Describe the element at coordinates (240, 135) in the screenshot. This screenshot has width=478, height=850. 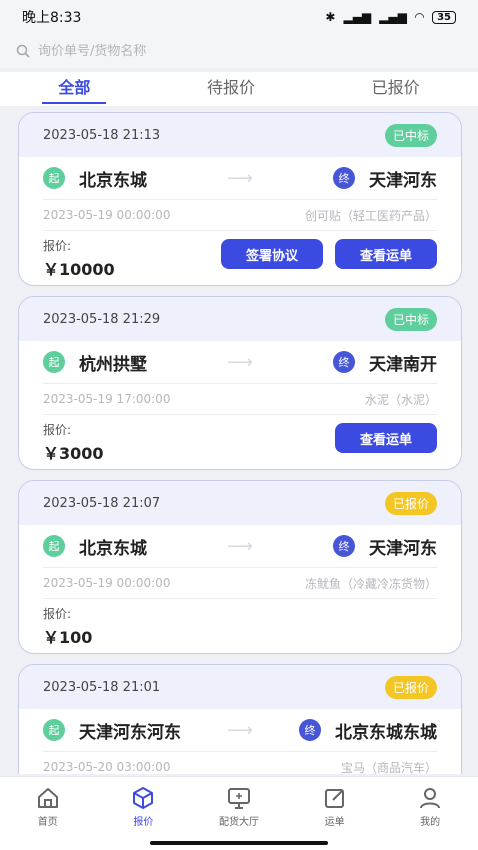
I see `card-header: 2023-05-18 21:13 已中标` at that location.